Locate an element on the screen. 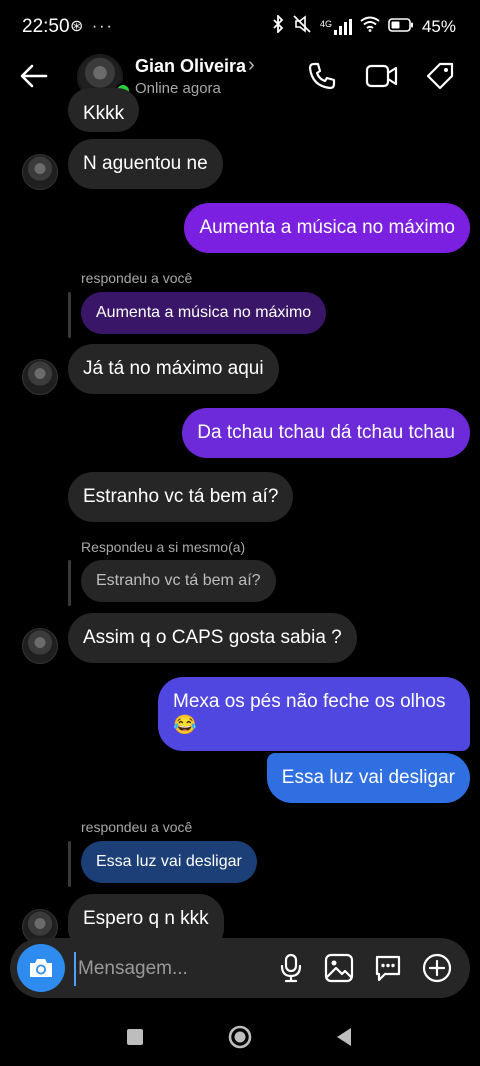 The image size is (480, 1066). tag-button is located at coordinates (441, 77).